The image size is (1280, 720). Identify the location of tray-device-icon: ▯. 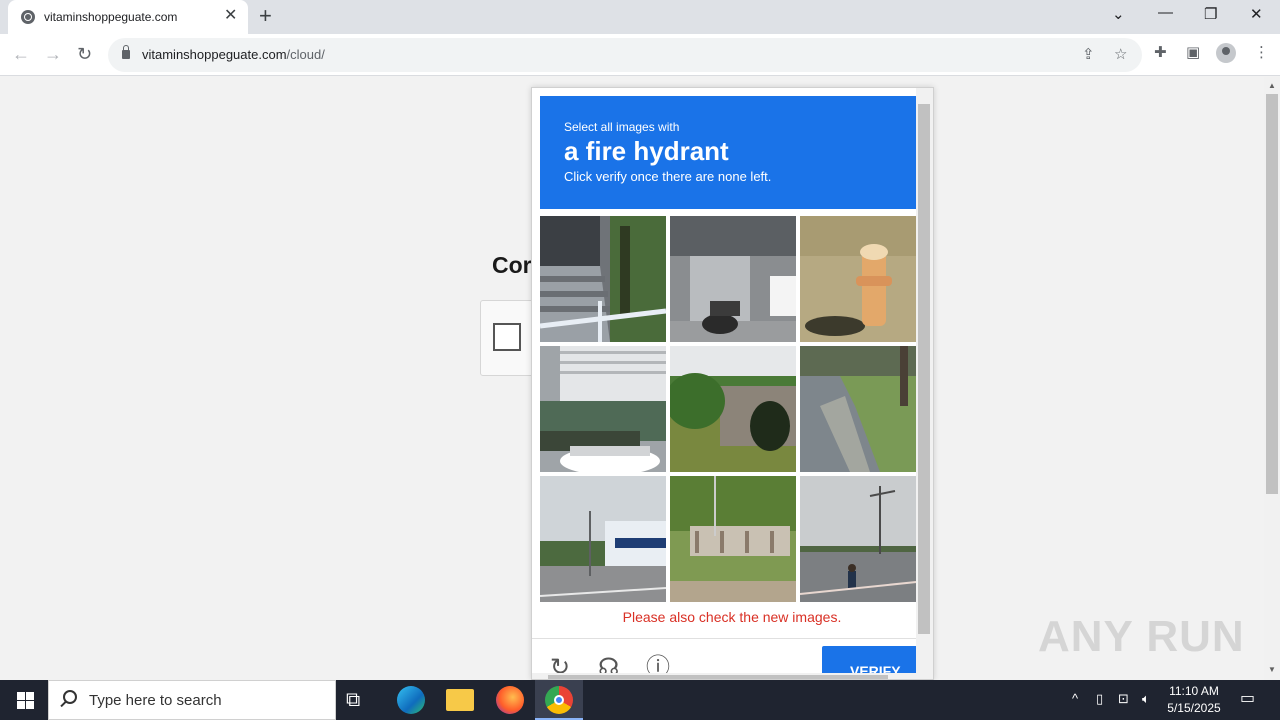
(1099, 699).